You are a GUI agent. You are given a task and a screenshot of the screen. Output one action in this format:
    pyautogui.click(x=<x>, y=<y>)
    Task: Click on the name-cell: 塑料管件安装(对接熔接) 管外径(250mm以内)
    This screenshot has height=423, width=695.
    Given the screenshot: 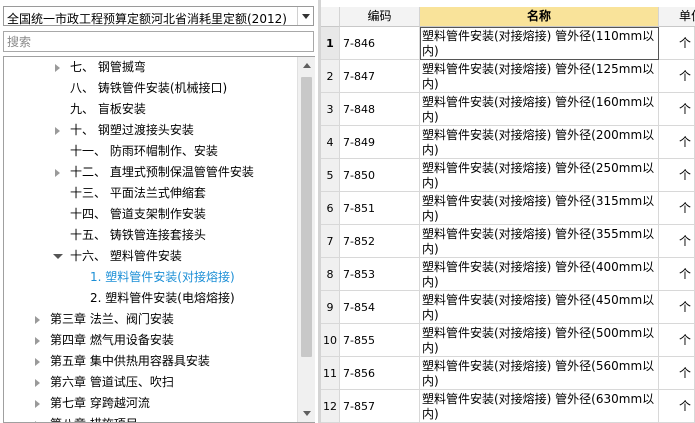 What is the action you would take?
    pyautogui.click(x=539, y=175)
    